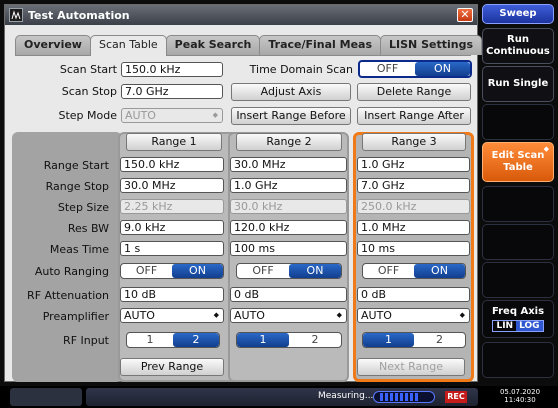 This screenshot has height=408, width=558. Describe the element at coordinates (16, 15) in the screenshot. I see `app-icon` at that location.